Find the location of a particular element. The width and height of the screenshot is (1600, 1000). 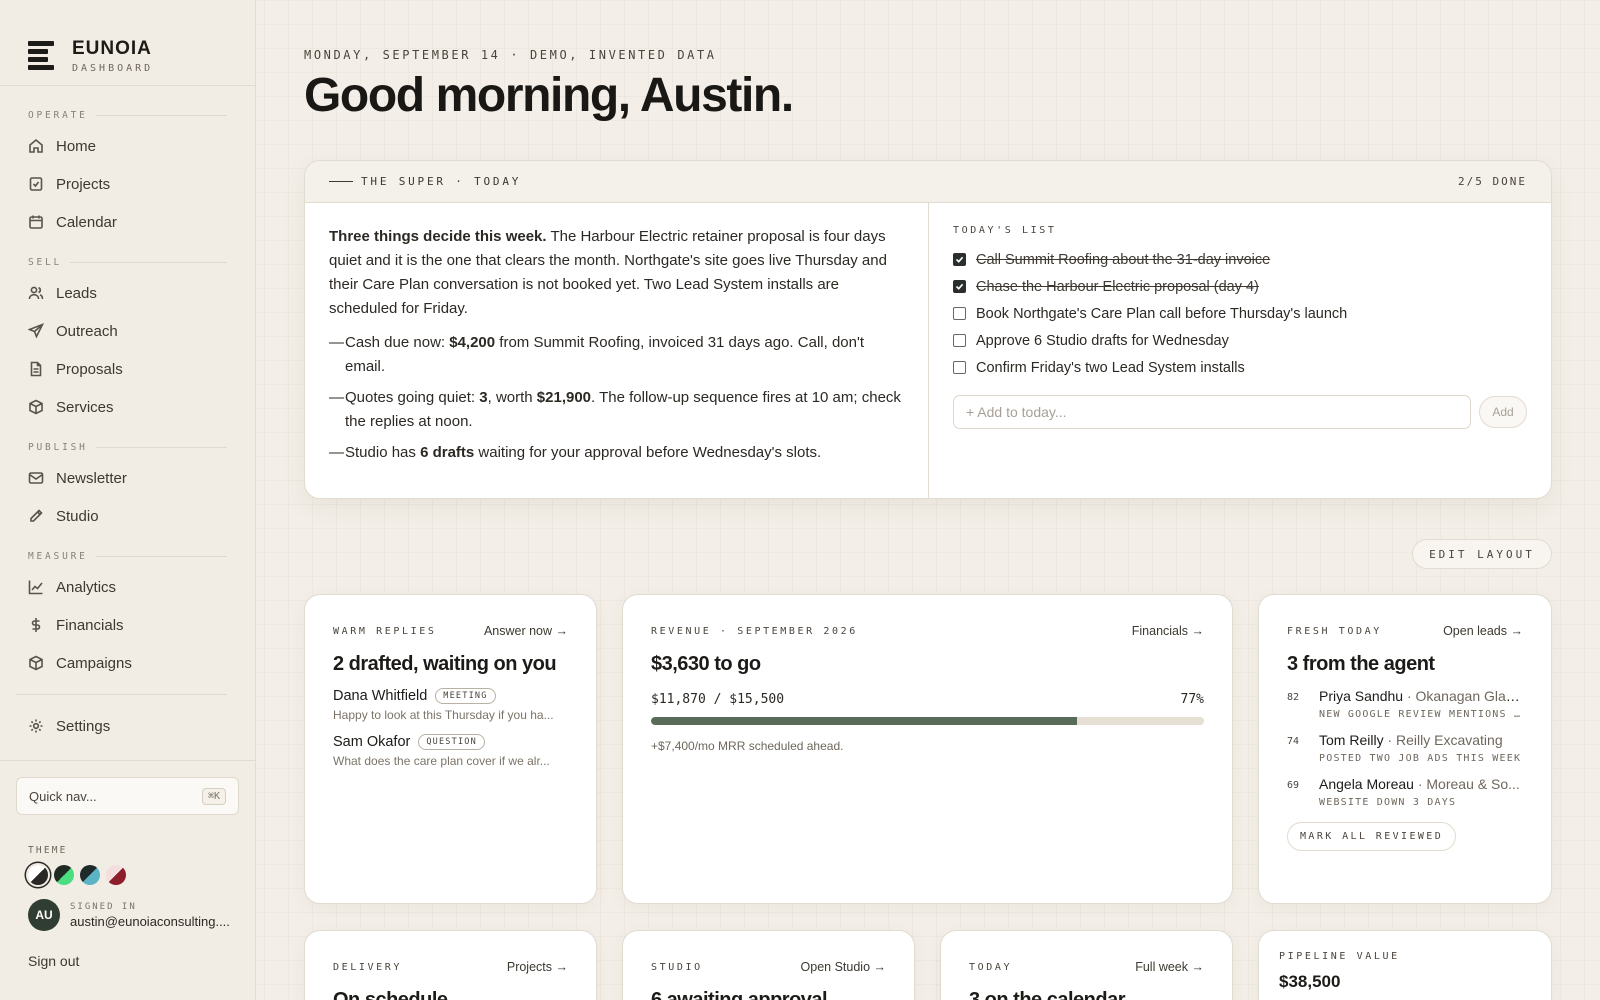

lead-name: Priya Sandhu is located at coordinates (1361, 696).